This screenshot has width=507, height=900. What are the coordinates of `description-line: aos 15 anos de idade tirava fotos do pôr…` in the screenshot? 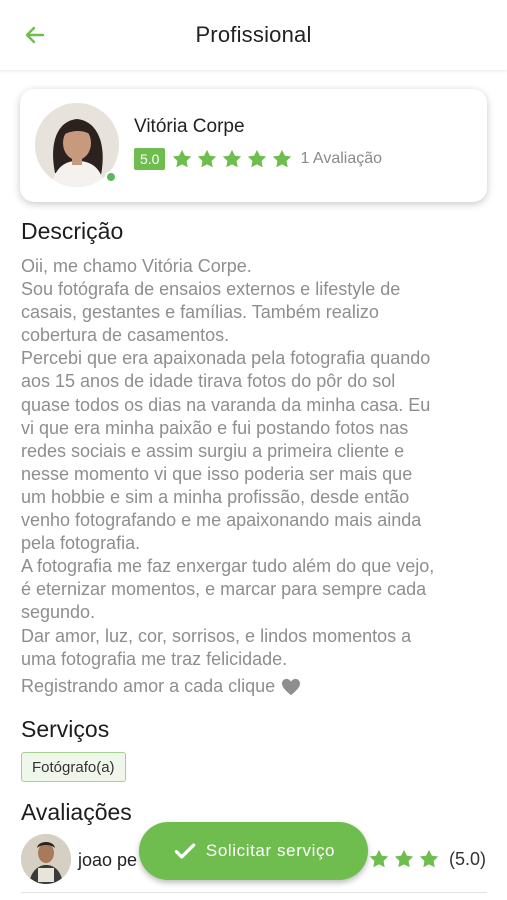 It's located at (208, 381).